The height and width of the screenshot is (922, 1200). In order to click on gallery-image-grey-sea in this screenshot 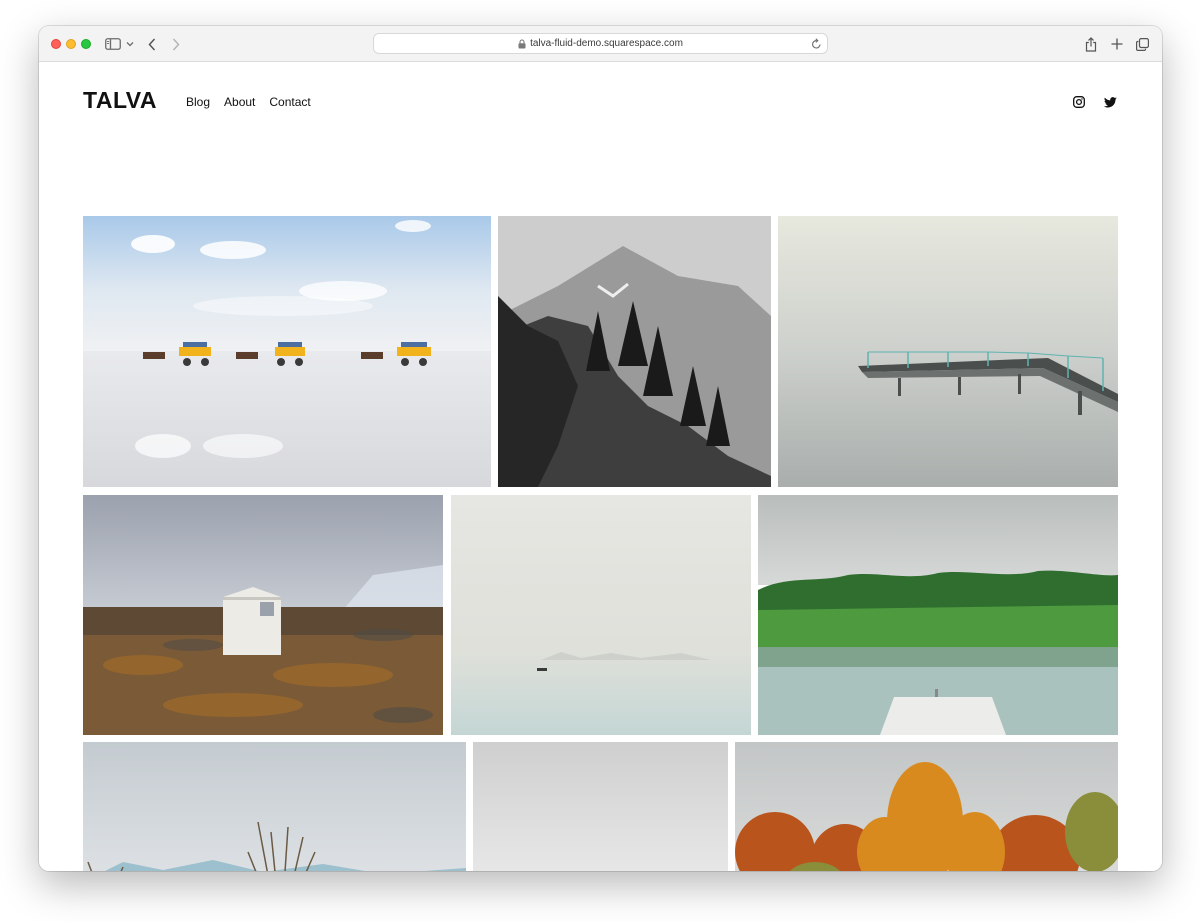, I will do `click(600, 806)`.